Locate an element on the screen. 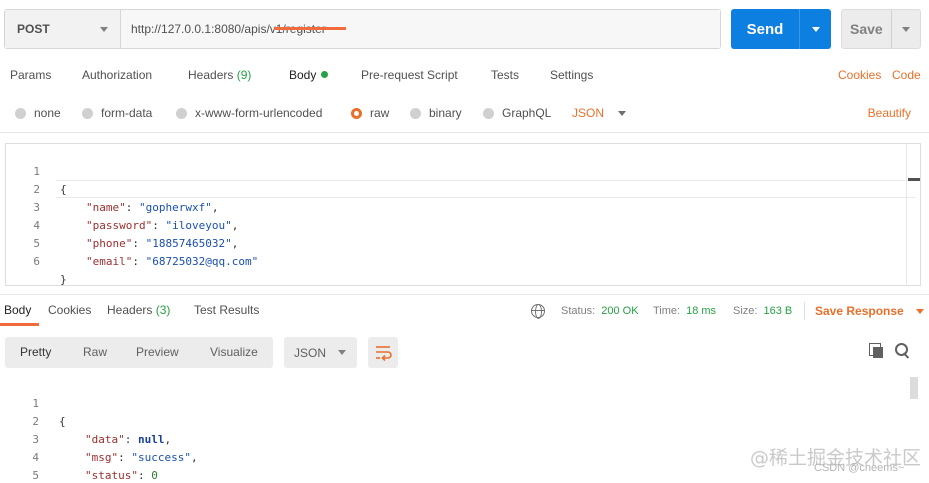 The image size is (929, 483). response-status: Status: 200 OK is located at coordinates (600, 311).